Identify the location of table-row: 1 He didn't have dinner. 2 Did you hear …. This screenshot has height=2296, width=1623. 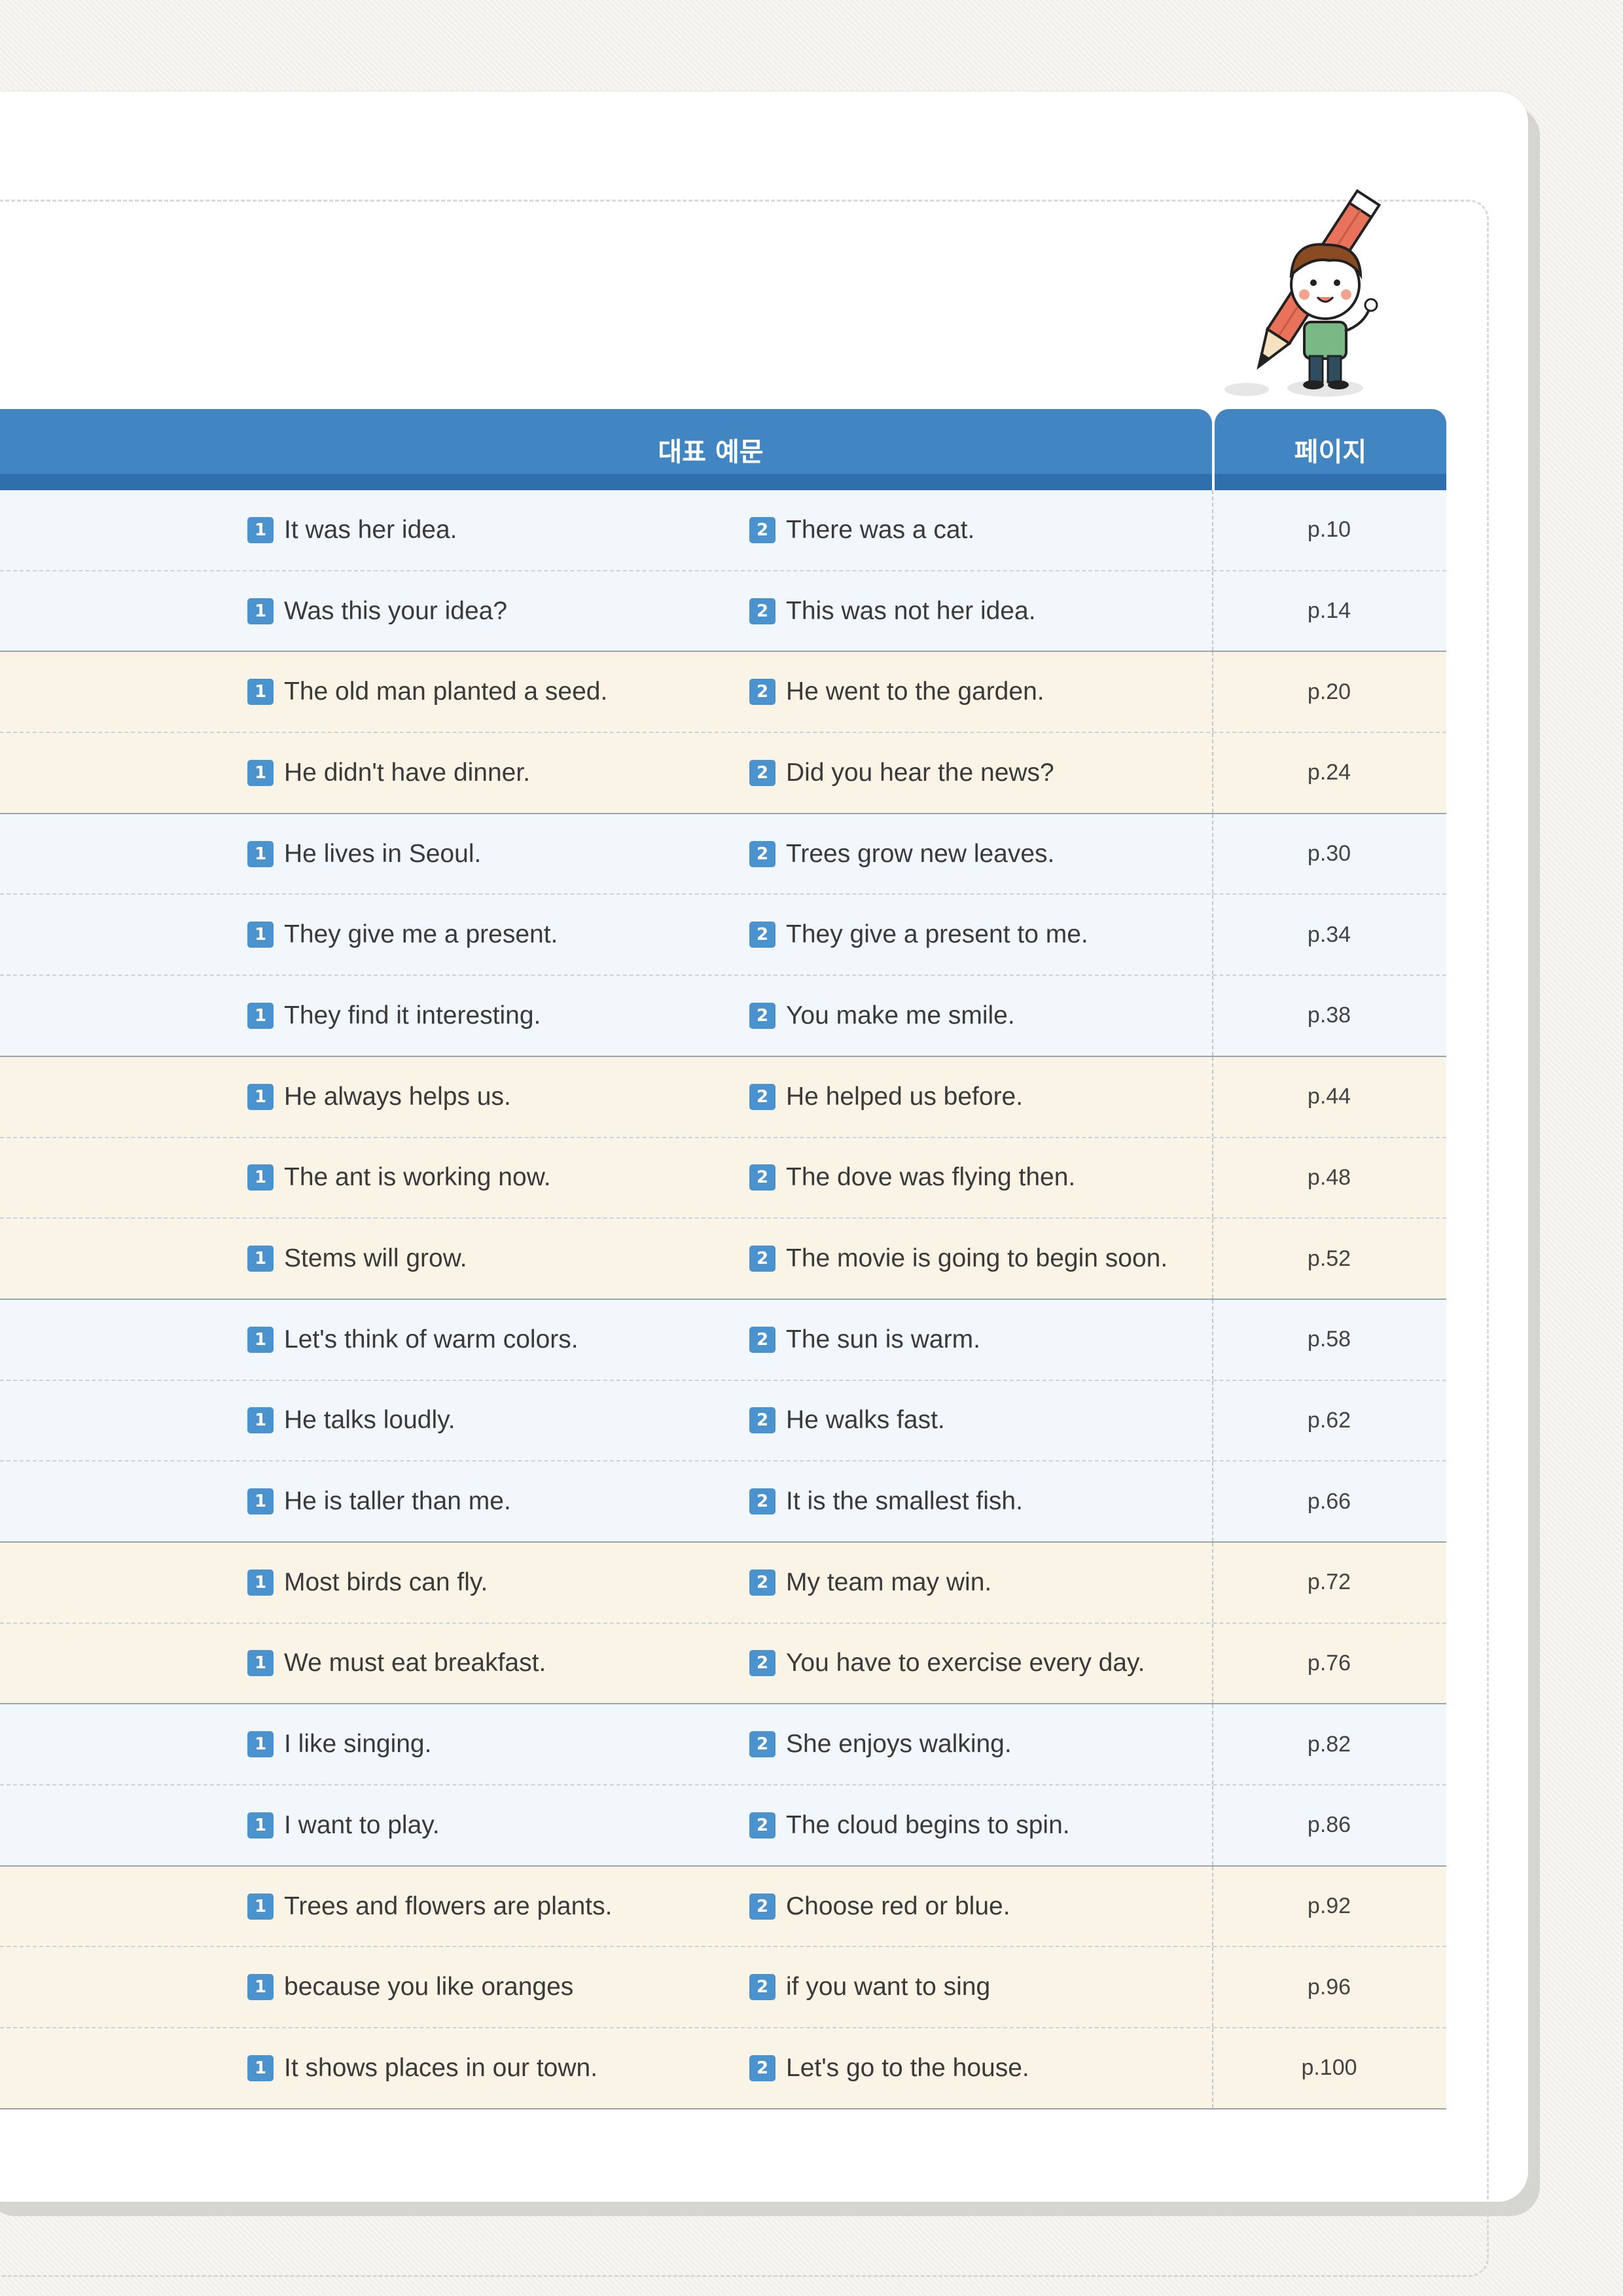
(723, 773).